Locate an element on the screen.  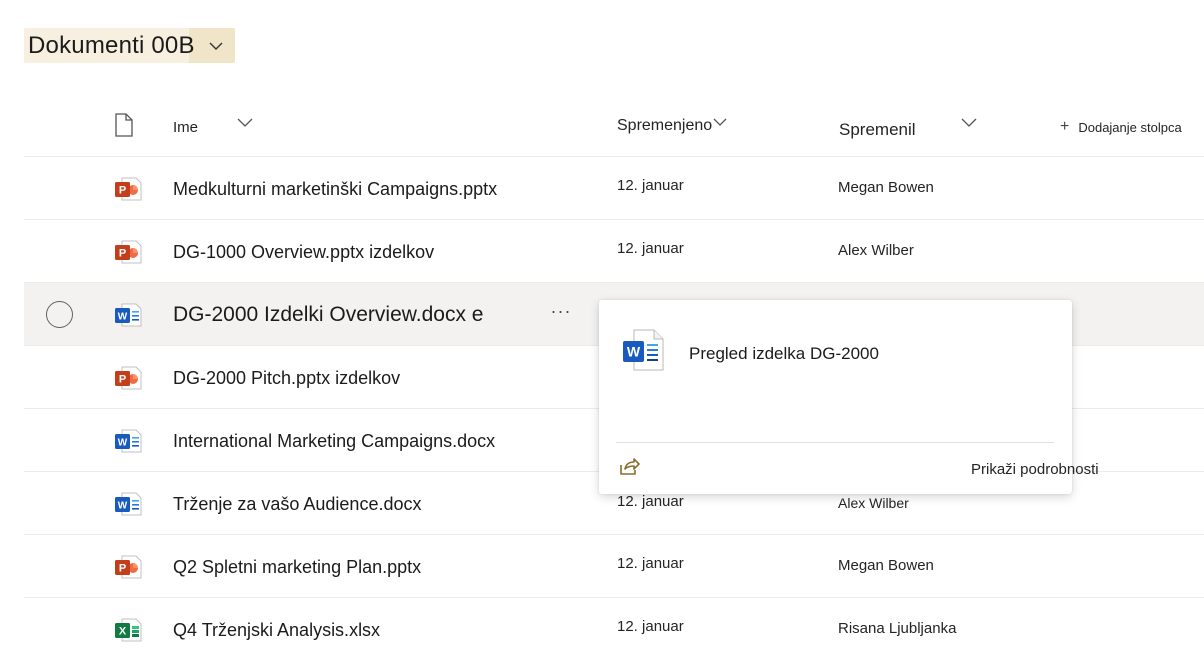
column-header-modified-by: Spremenil is located at coordinates (877, 130).